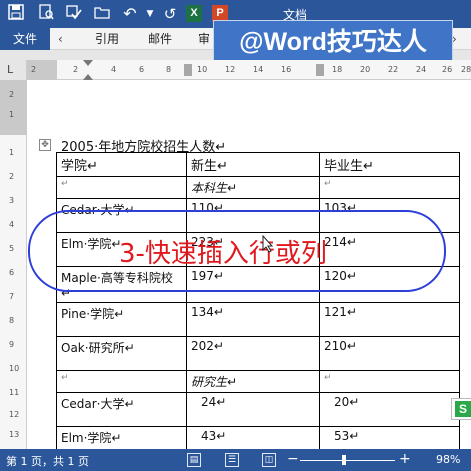  Describe the element at coordinates (121, 164) in the screenshot. I see `table-header: 学院↵` at that location.